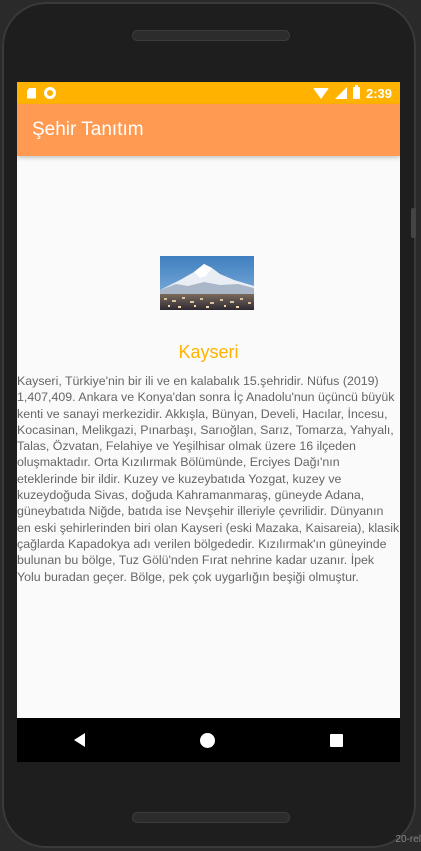 This screenshot has height=851, width=421. What do you see at coordinates (80, 740) in the screenshot?
I see `back-icon` at bounding box center [80, 740].